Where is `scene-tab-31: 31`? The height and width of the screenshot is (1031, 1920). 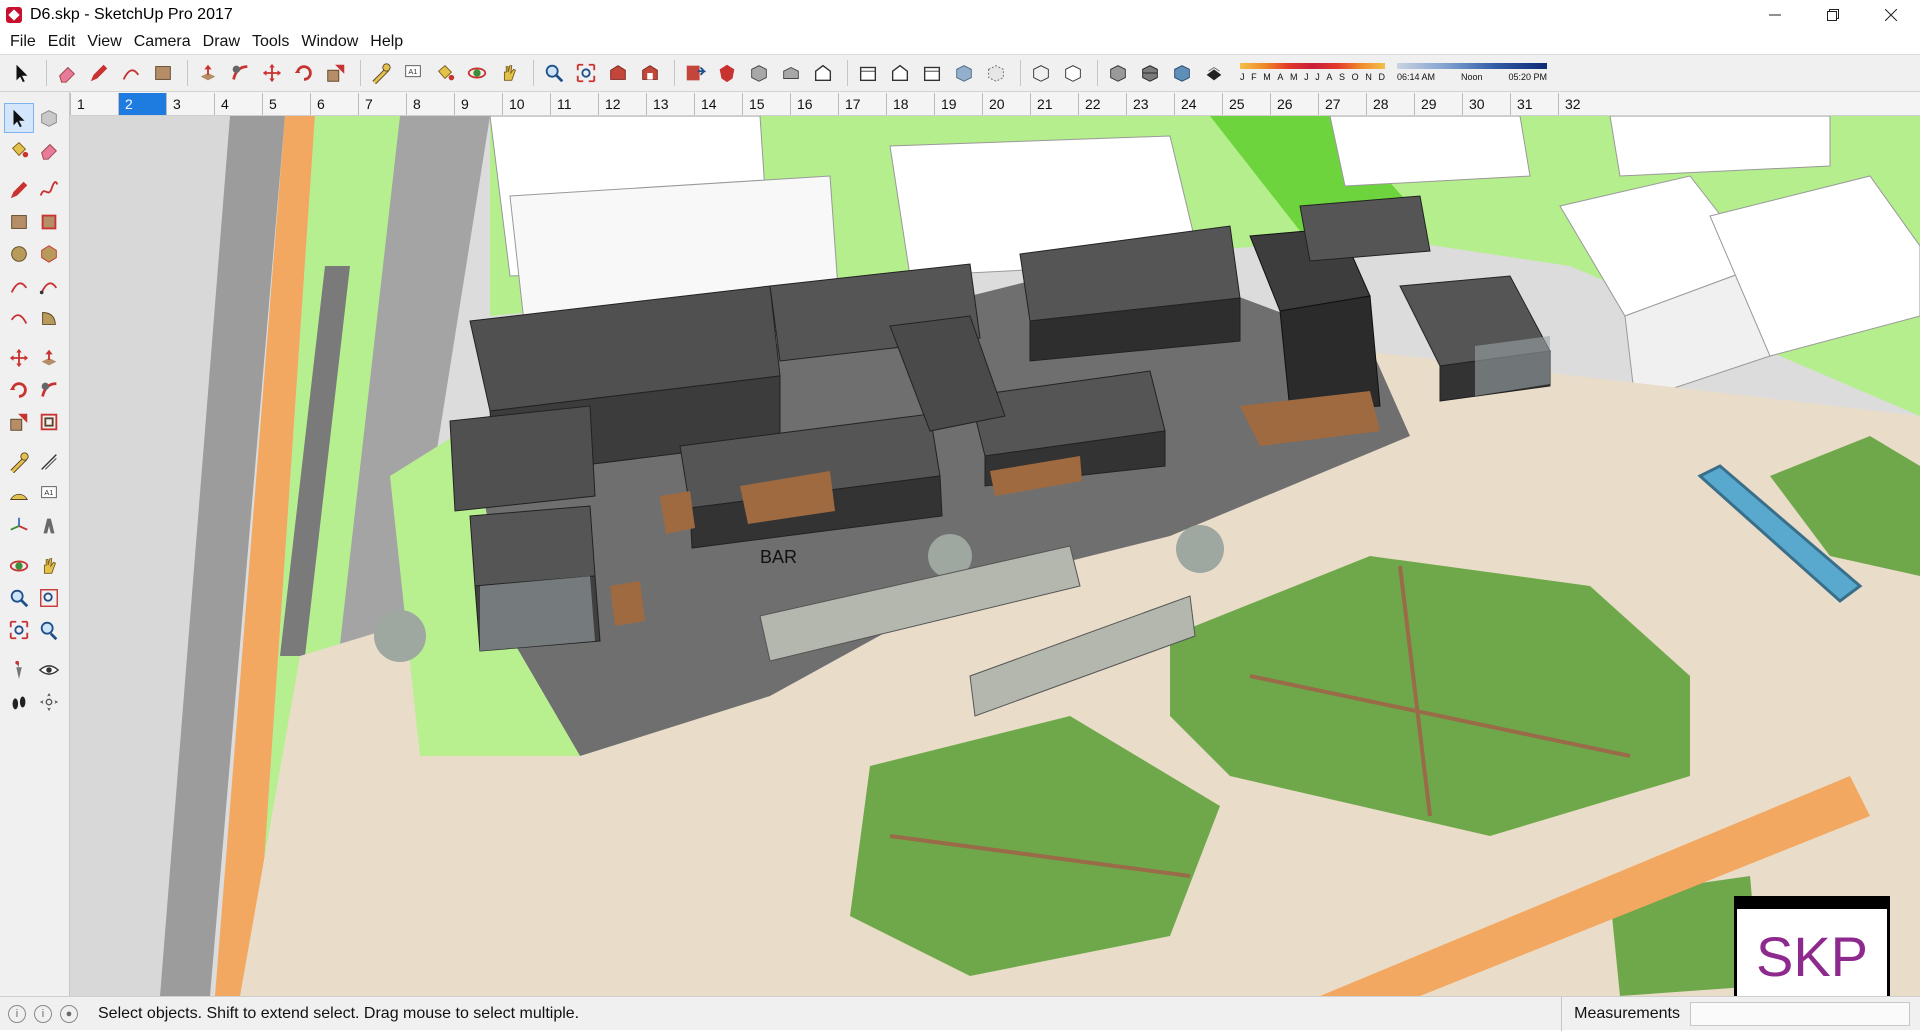 scene-tab-31: 31 is located at coordinates (1534, 103).